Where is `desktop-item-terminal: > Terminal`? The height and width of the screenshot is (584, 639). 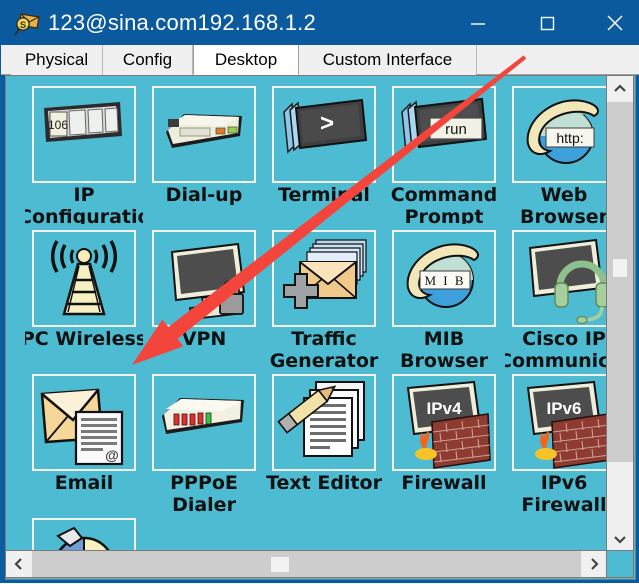
desktop-item-terminal: > Terminal is located at coordinates (324, 152).